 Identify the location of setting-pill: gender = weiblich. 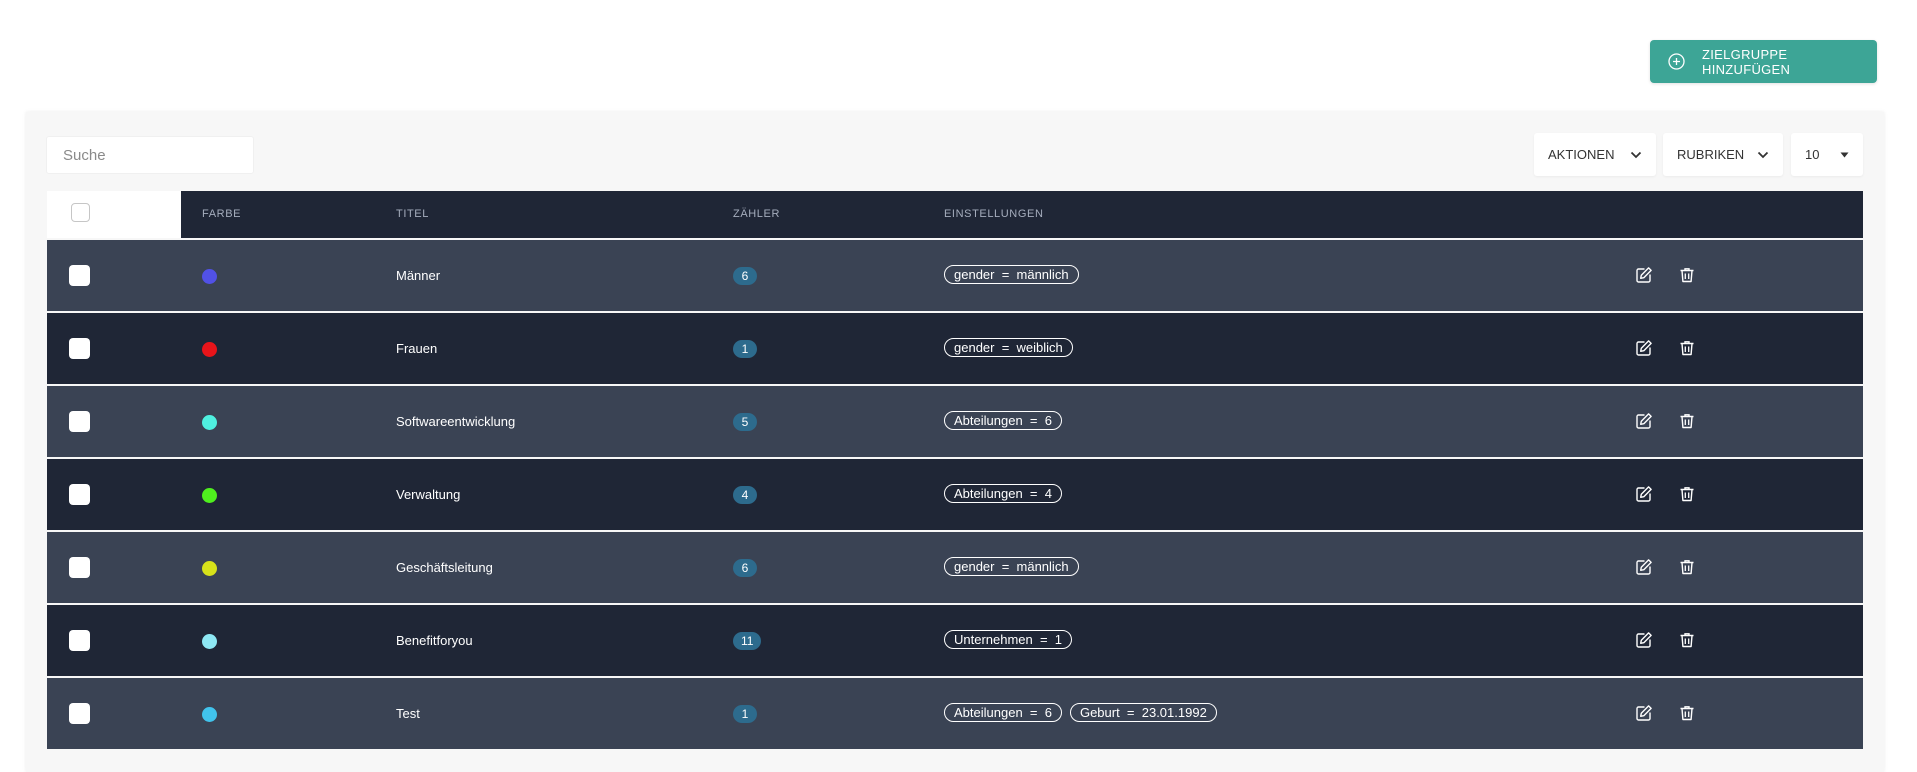
(1008, 347).